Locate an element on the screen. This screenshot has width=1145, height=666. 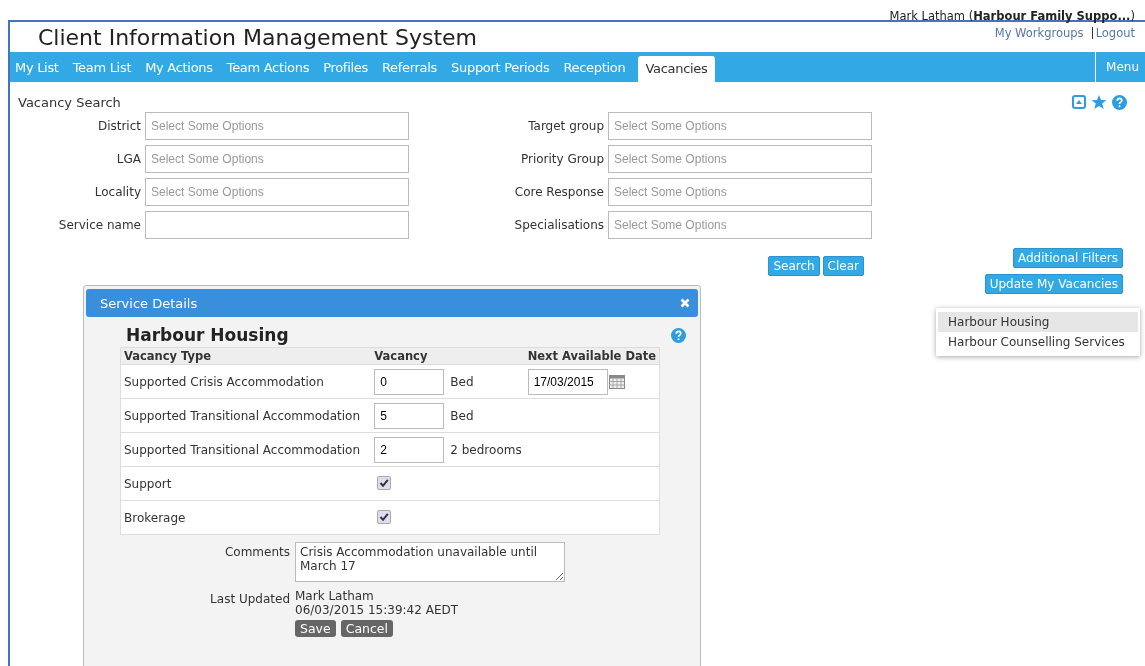
field-label: Target group is located at coordinates (565, 126).